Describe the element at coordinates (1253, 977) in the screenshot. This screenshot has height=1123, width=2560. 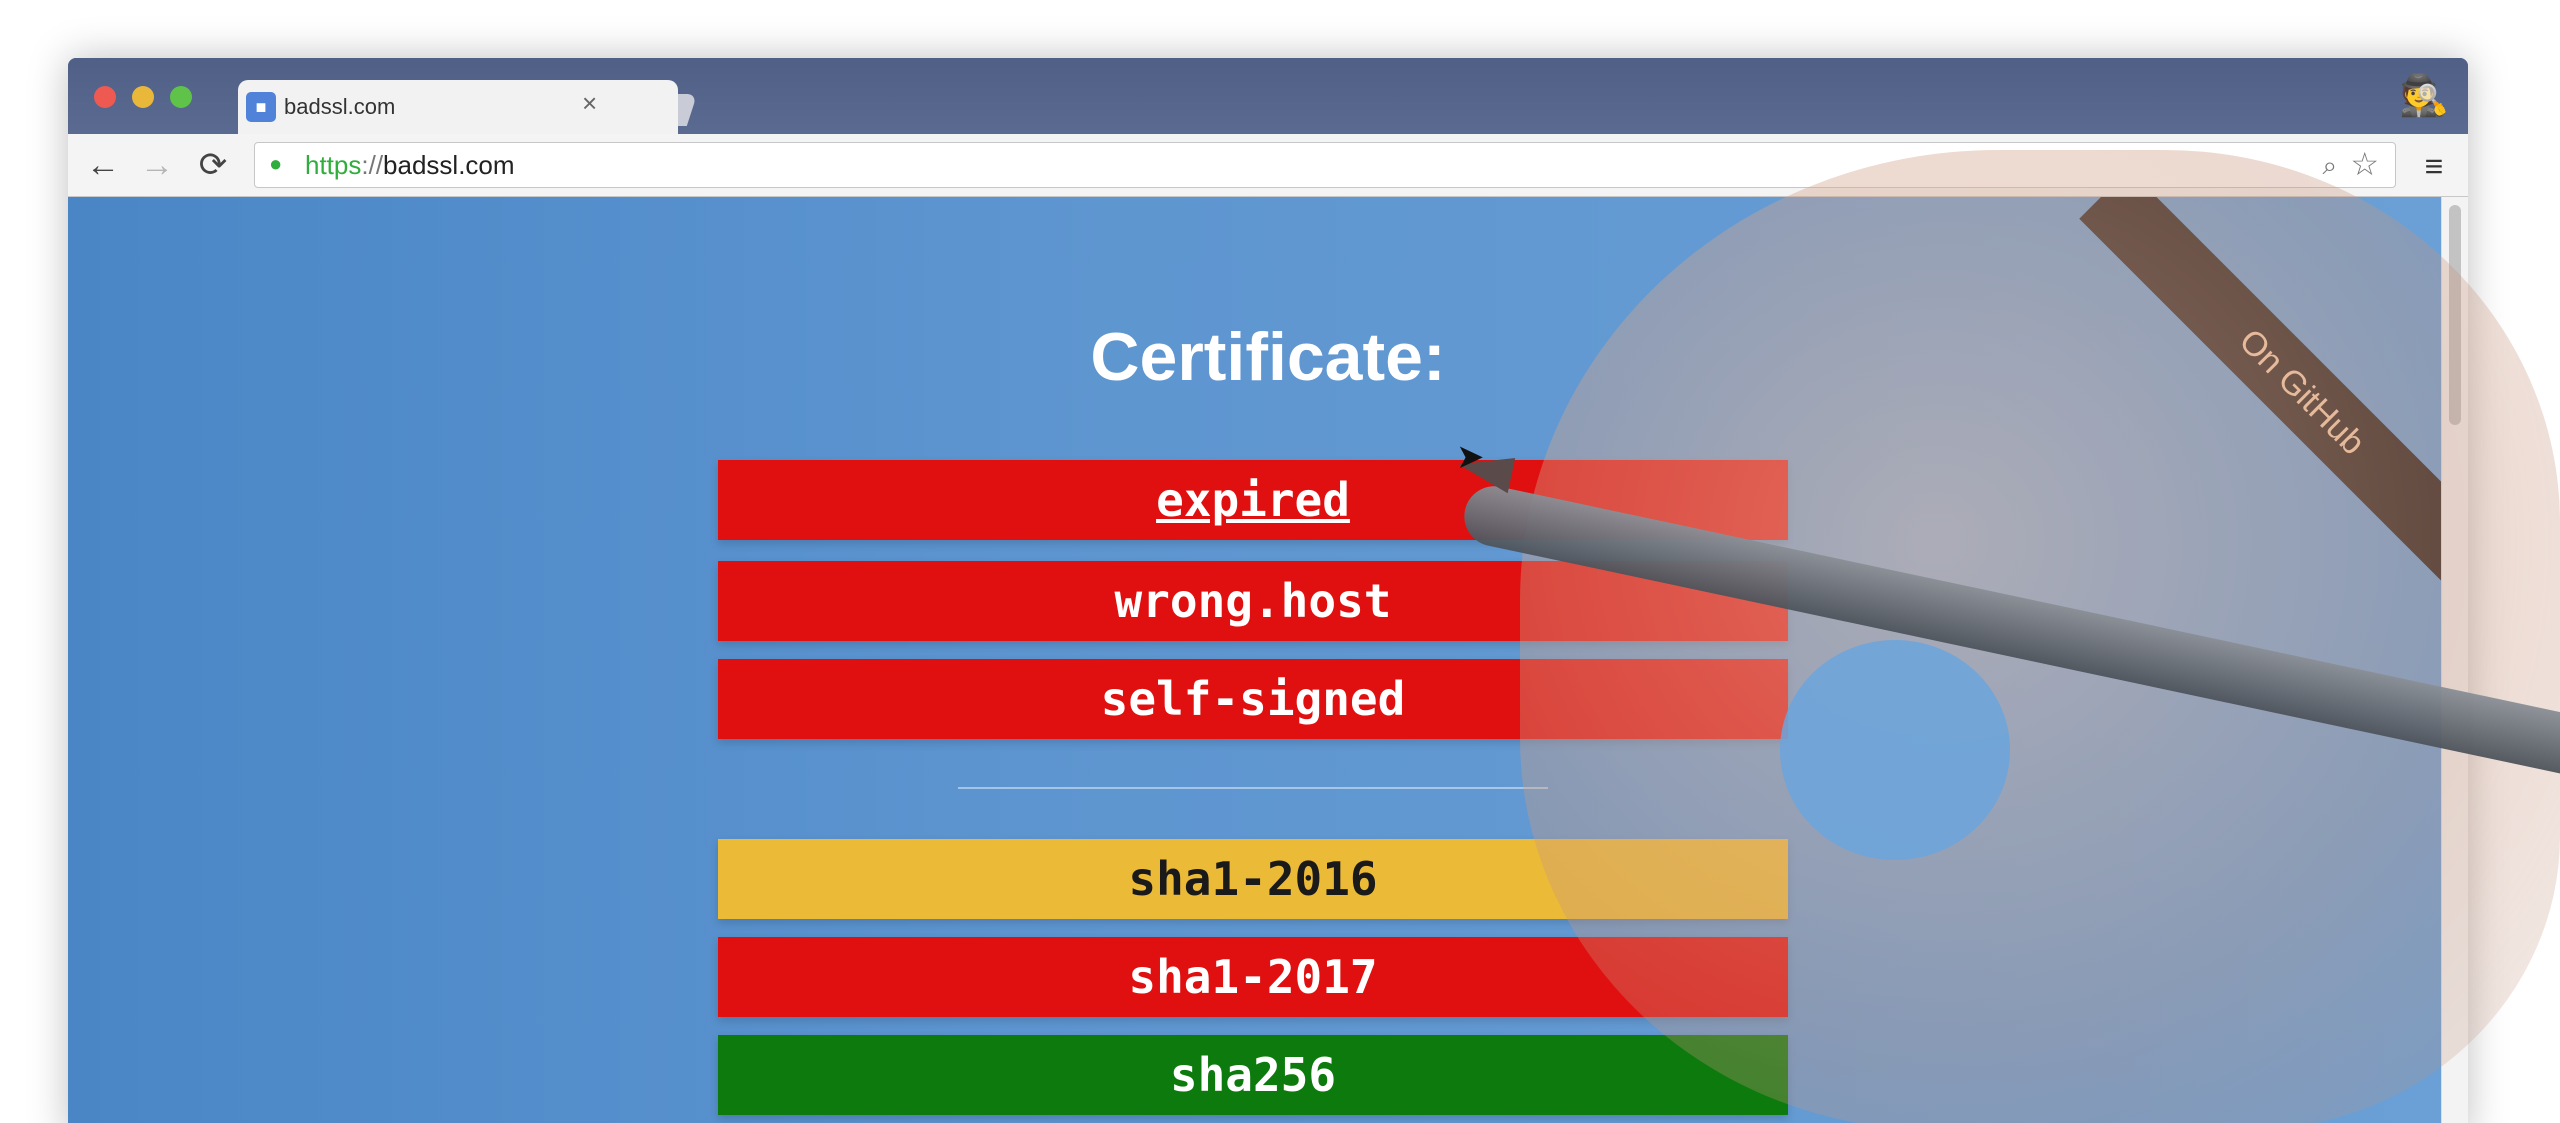
I see `test-link-sha1-2017: sha1-2017` at that location.